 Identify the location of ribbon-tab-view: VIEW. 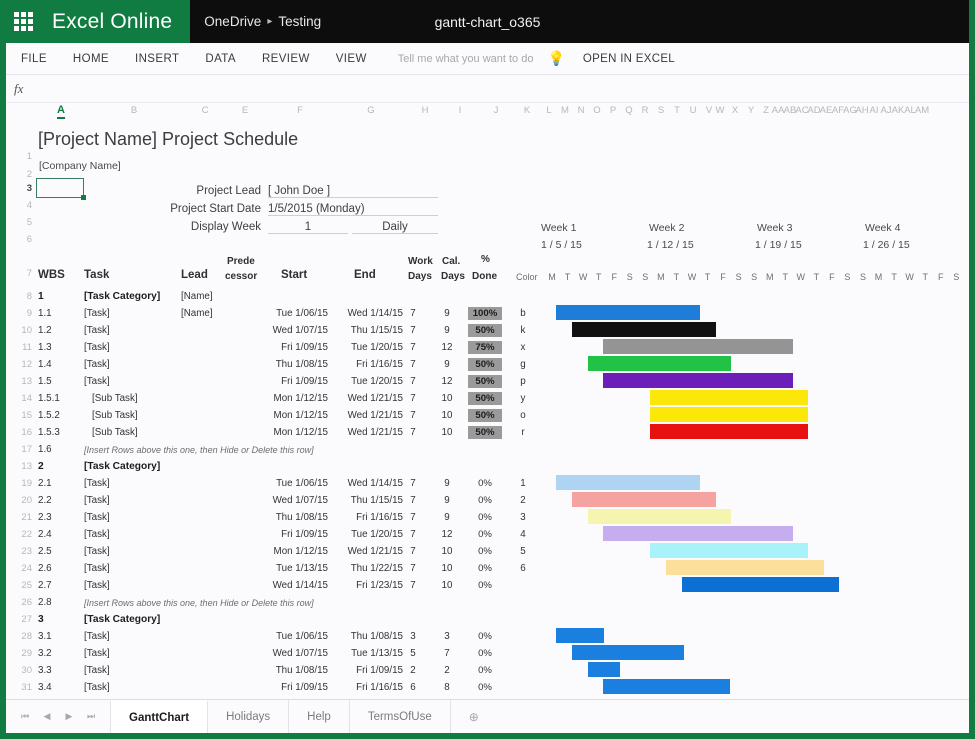
(351, 59).